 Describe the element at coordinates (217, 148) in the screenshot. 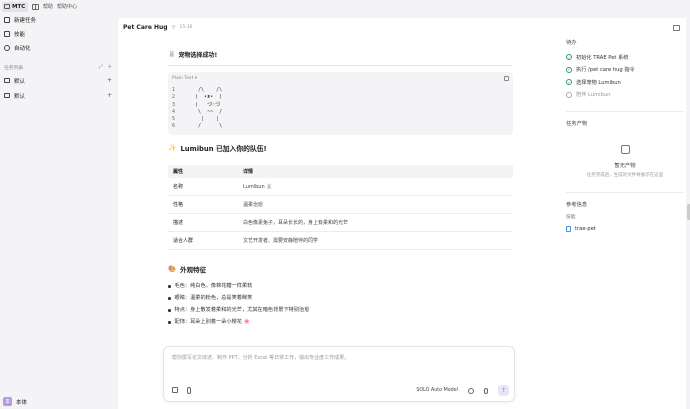

I see `joined-heading: ✨ Lumibun 已加入你的队伍!` at that location.